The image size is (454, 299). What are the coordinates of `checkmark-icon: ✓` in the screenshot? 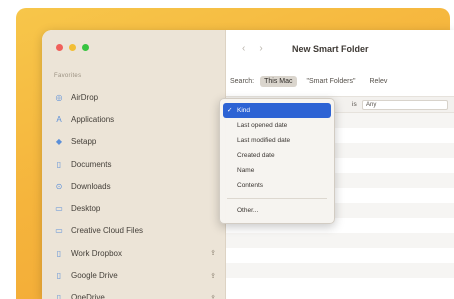 It's located at (230, 110).